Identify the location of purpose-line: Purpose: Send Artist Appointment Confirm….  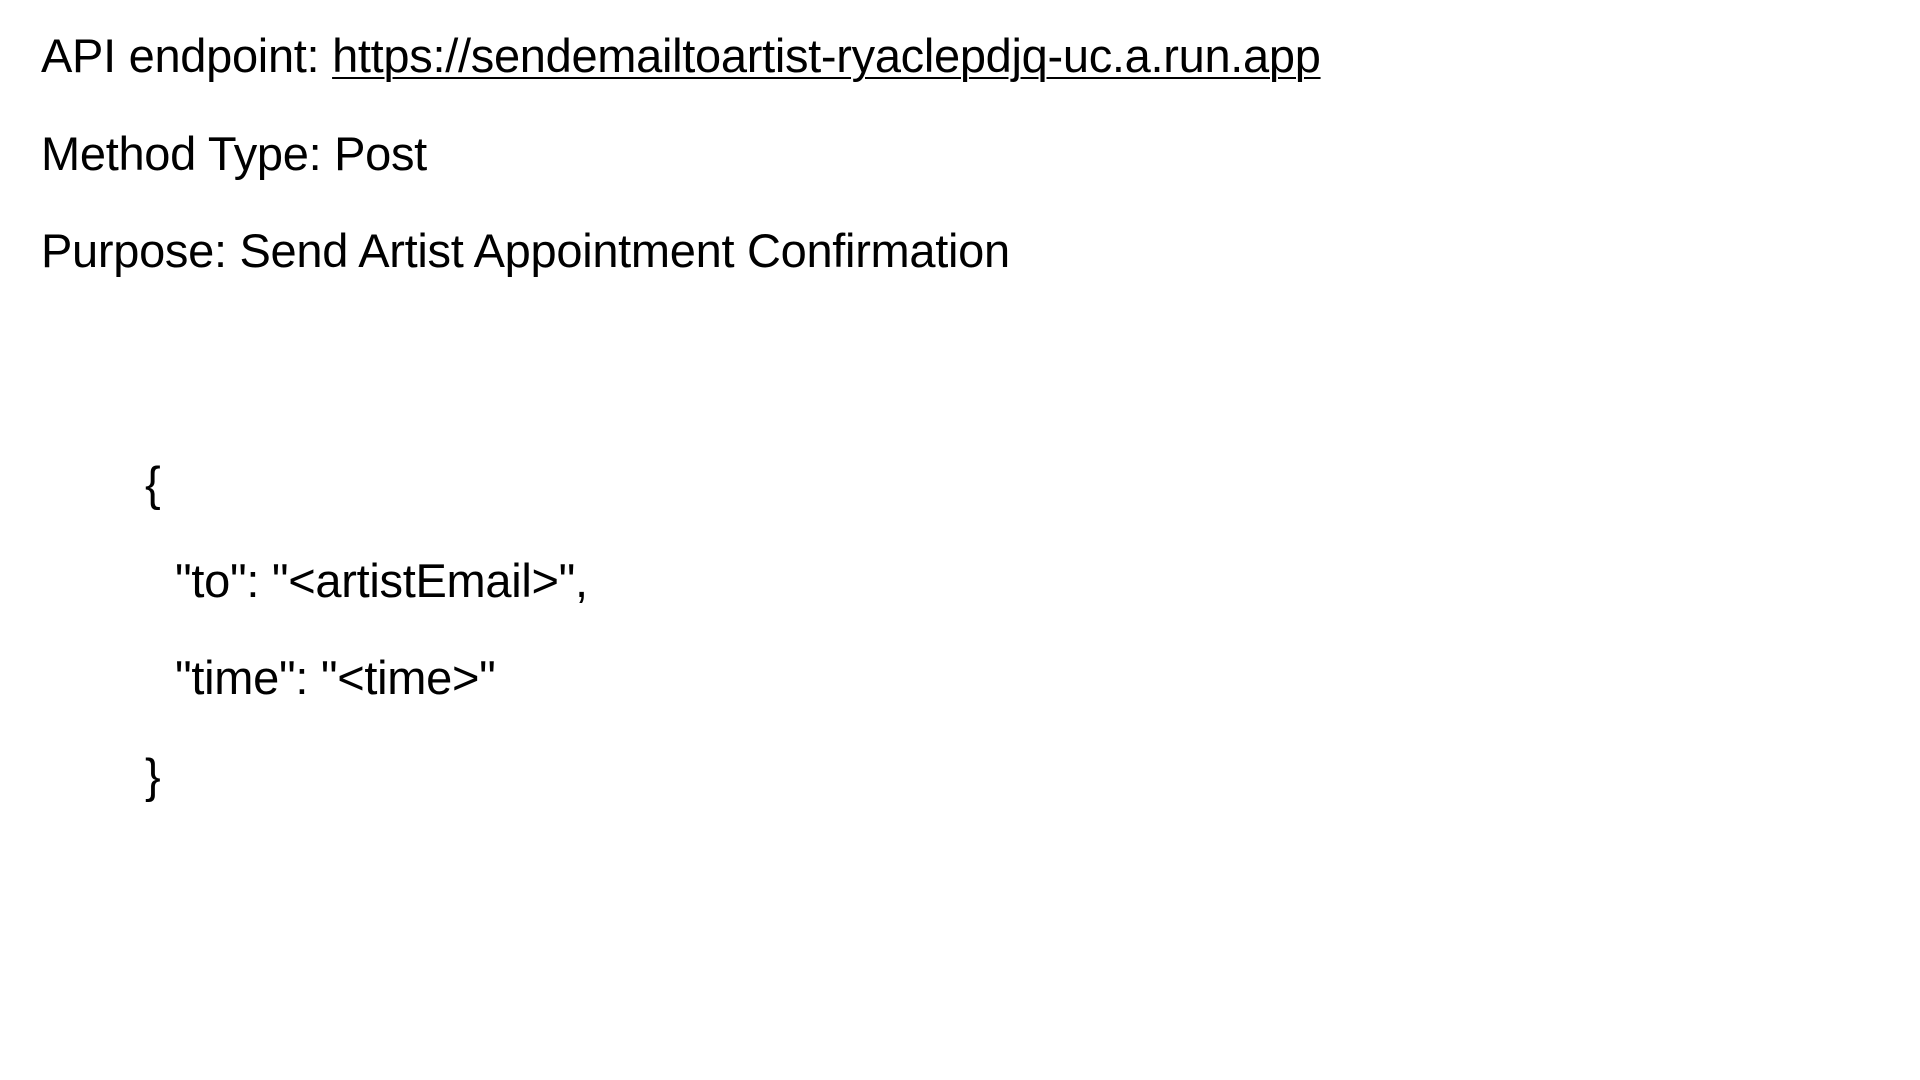
(525, 250).